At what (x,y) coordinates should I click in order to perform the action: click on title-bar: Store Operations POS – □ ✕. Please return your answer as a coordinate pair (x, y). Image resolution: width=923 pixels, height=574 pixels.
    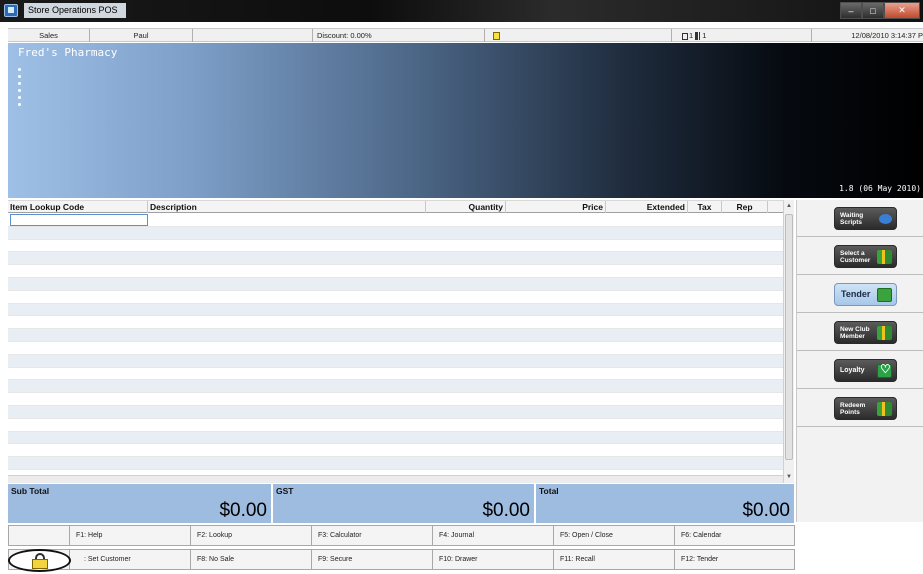
    Looking at the image, I should click on (461, 11).